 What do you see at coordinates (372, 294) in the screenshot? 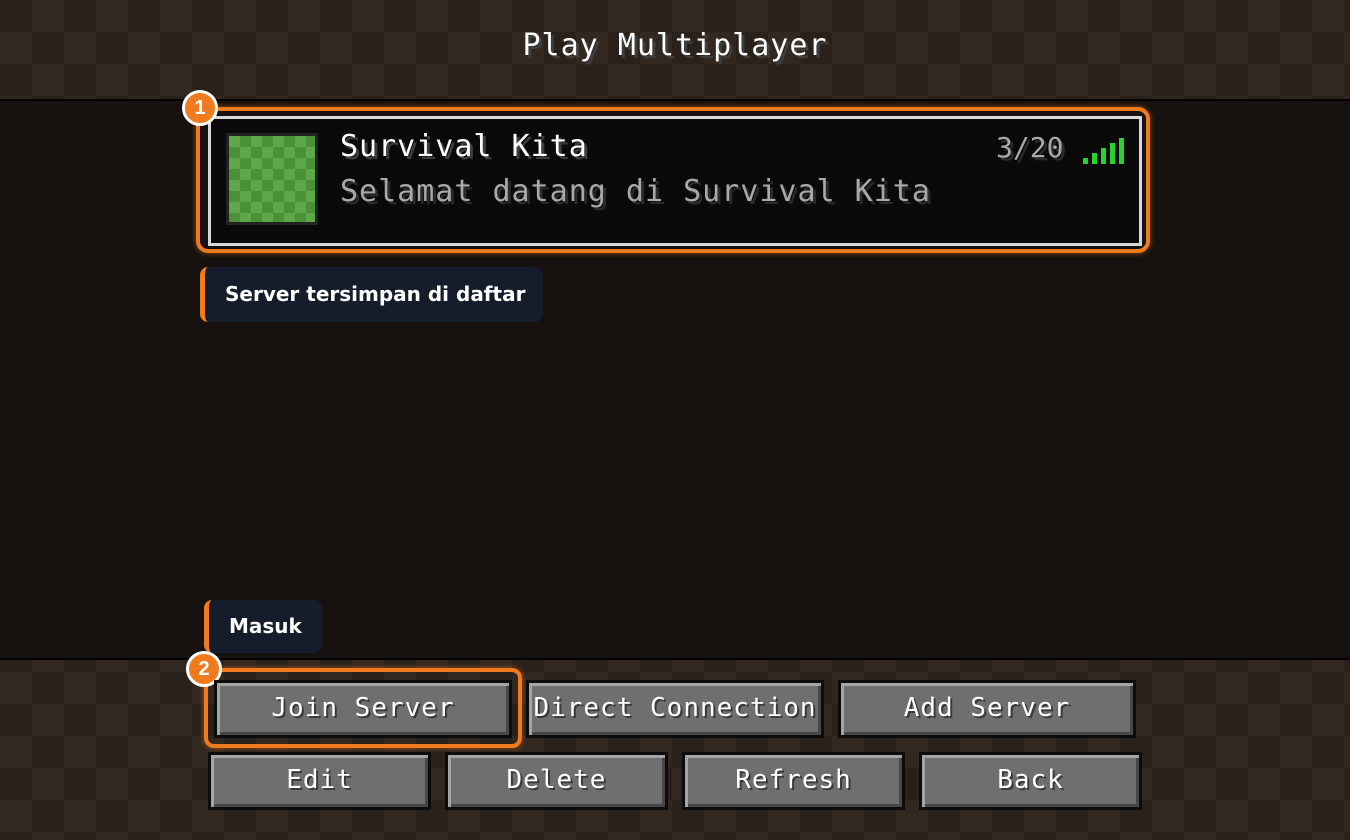
I see `tooltip-saved-server: Server tersimpan di daftar` at bounding box center [372, 294].